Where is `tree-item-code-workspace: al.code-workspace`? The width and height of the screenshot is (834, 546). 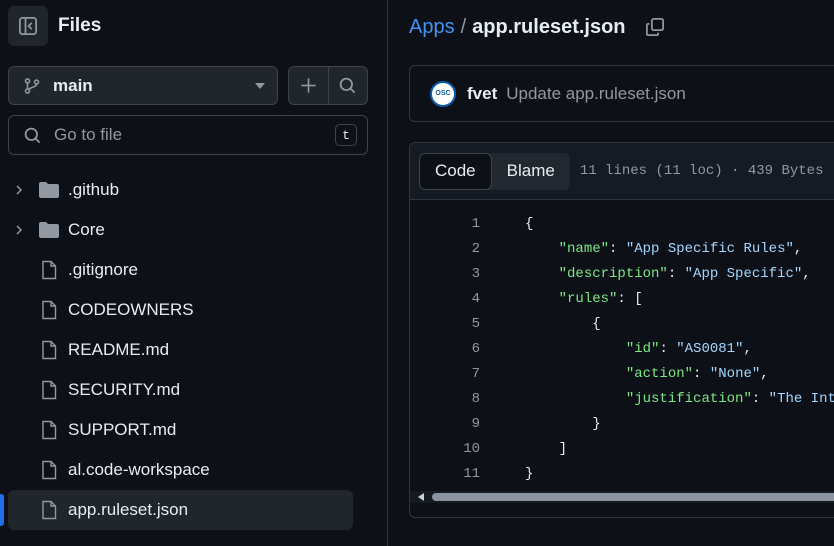 tree-item-code-workspace: al.code-workspace is located at coordinates (180, 470).